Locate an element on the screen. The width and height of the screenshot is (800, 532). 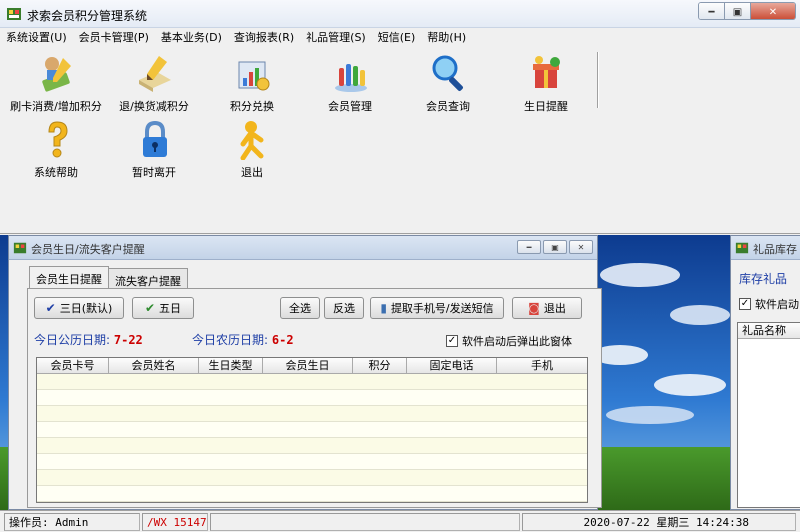
caption-buttons: ━ ▣ ✕ is located at coordinates (747, 11).